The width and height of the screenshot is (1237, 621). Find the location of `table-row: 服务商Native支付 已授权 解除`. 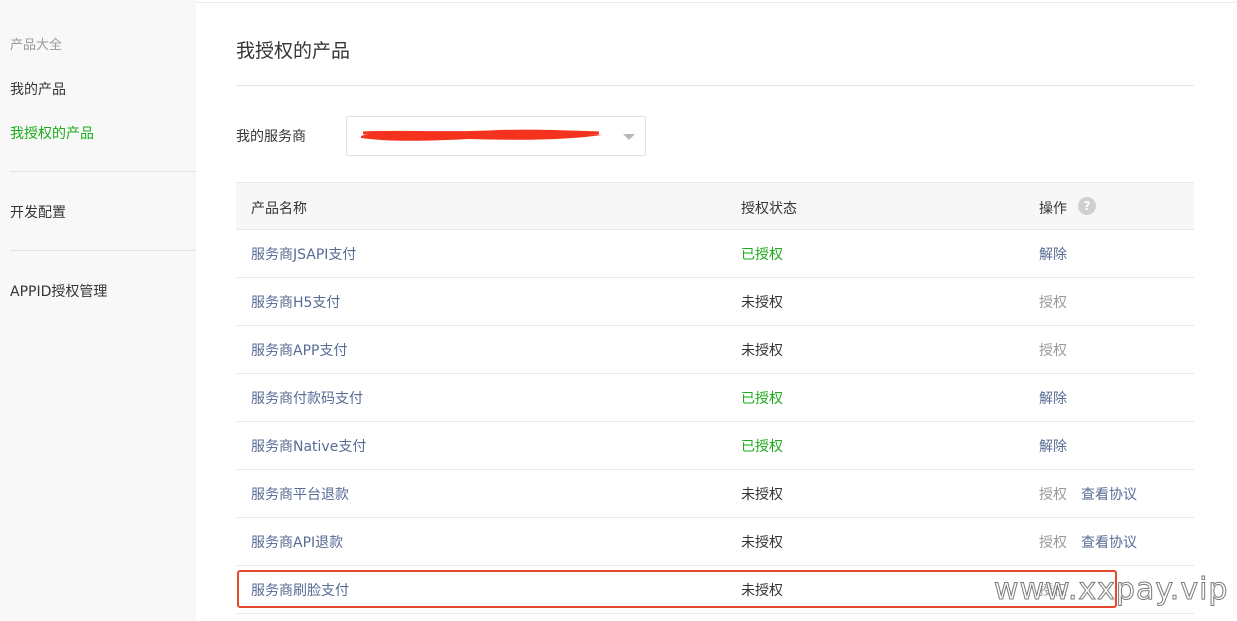

table-row: 服务商Native支付 已授权 解除 is located at coordinates (715, 446).